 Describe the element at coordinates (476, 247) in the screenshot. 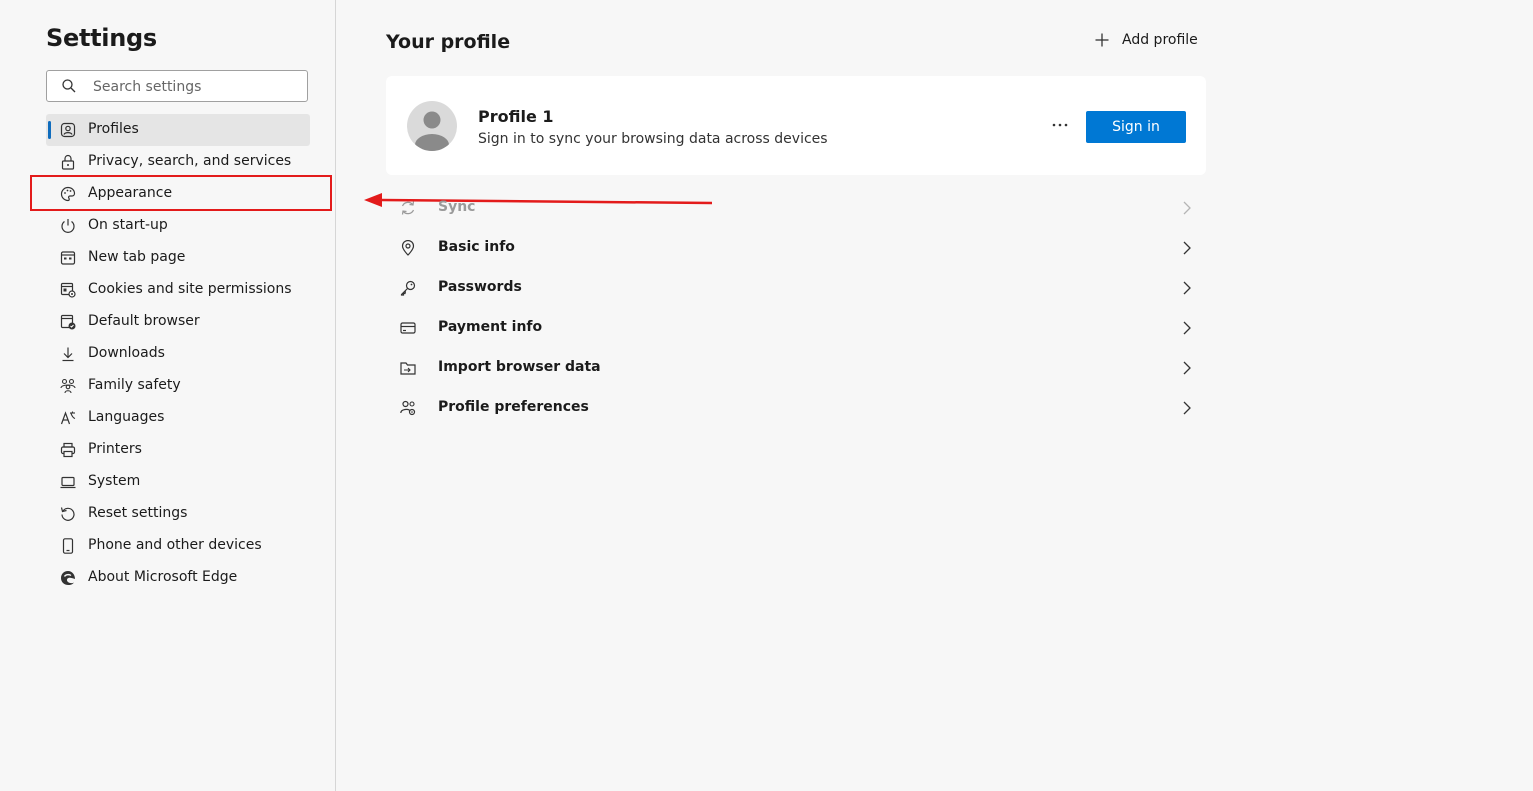

I see `list-item-label: Basic info` at that location.